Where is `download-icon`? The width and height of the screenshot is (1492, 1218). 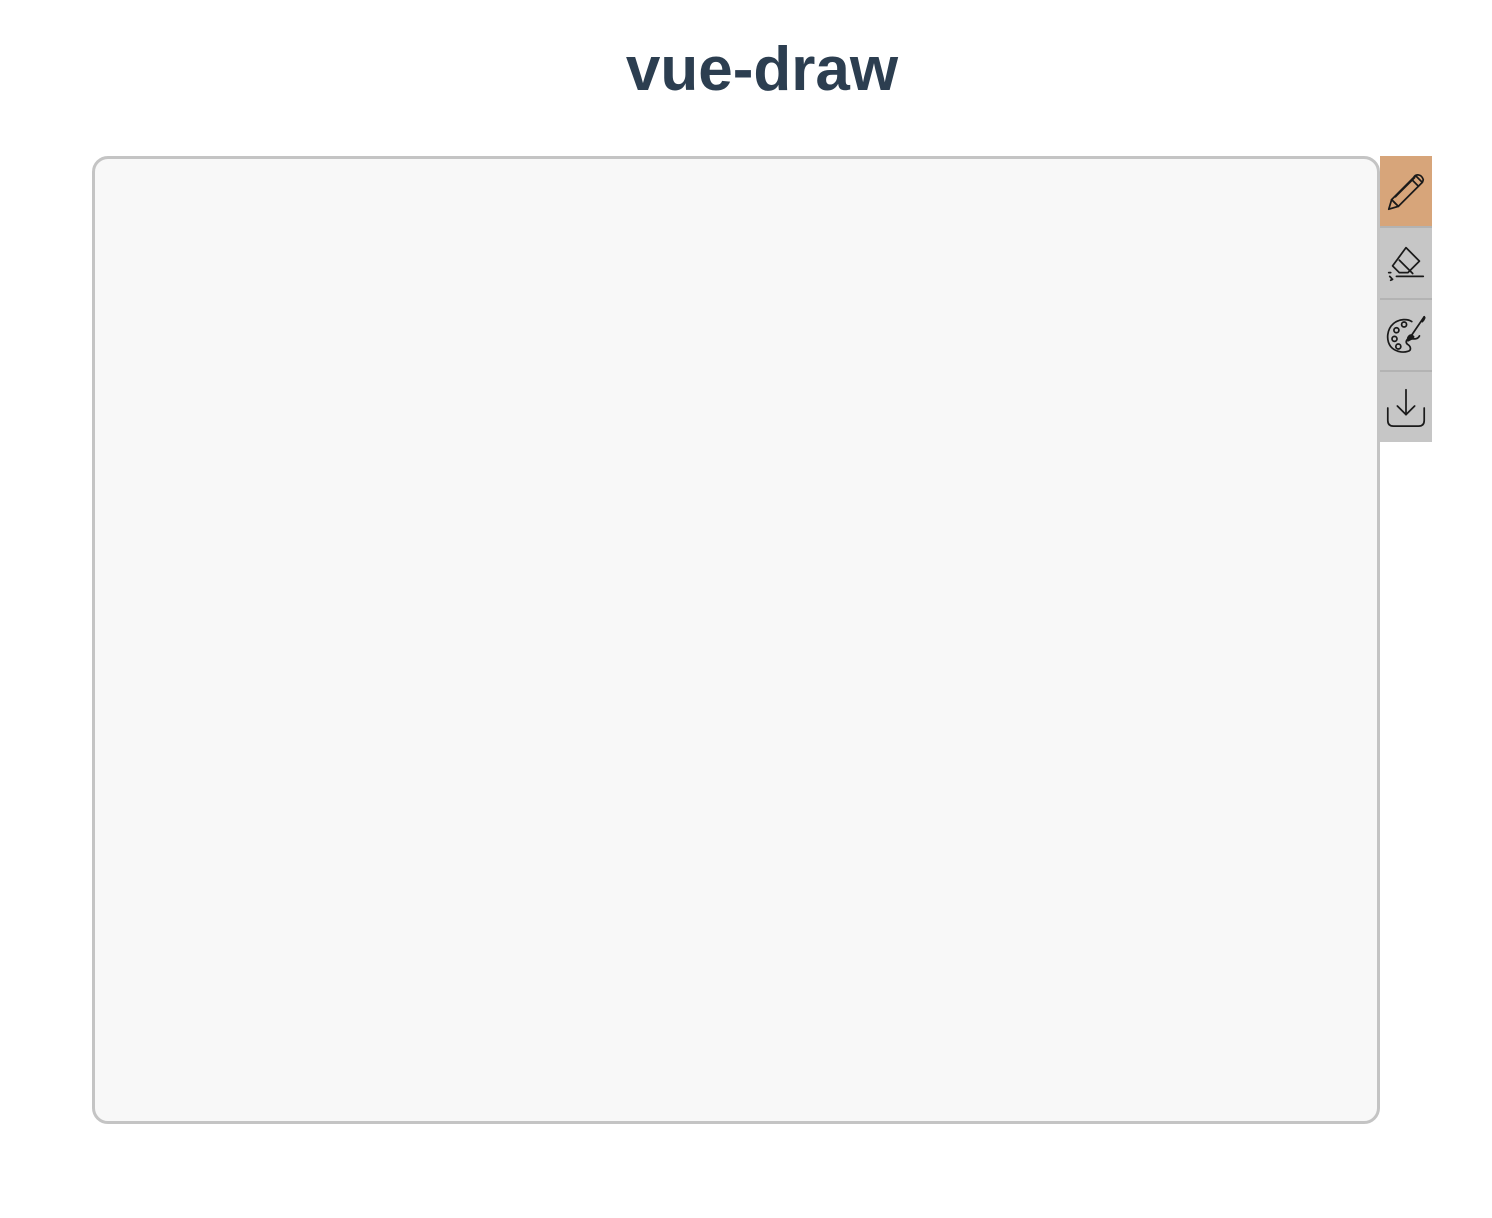 download-icon is located at coordinates (1406, 408).